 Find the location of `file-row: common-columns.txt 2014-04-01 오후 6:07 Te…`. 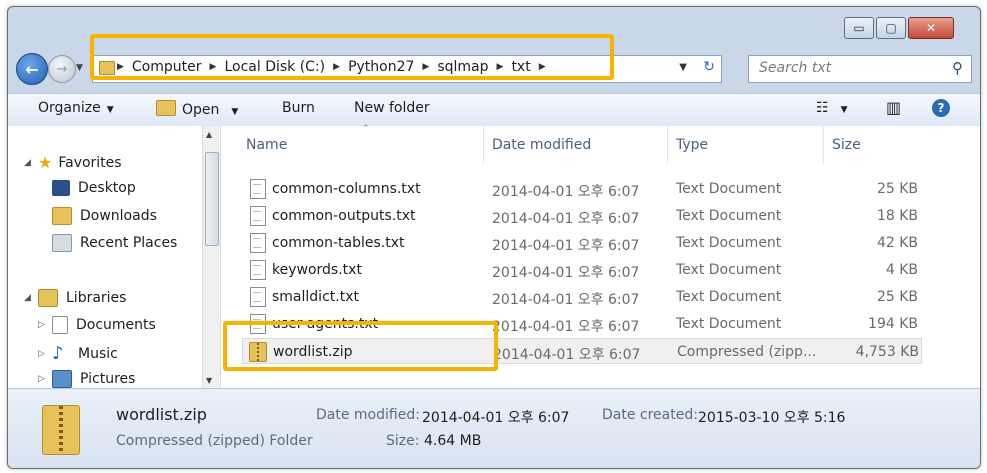

file-row: common-columns.txt 2014-04-01 오후 6:07 Te… is located at coordinates (582, 189).